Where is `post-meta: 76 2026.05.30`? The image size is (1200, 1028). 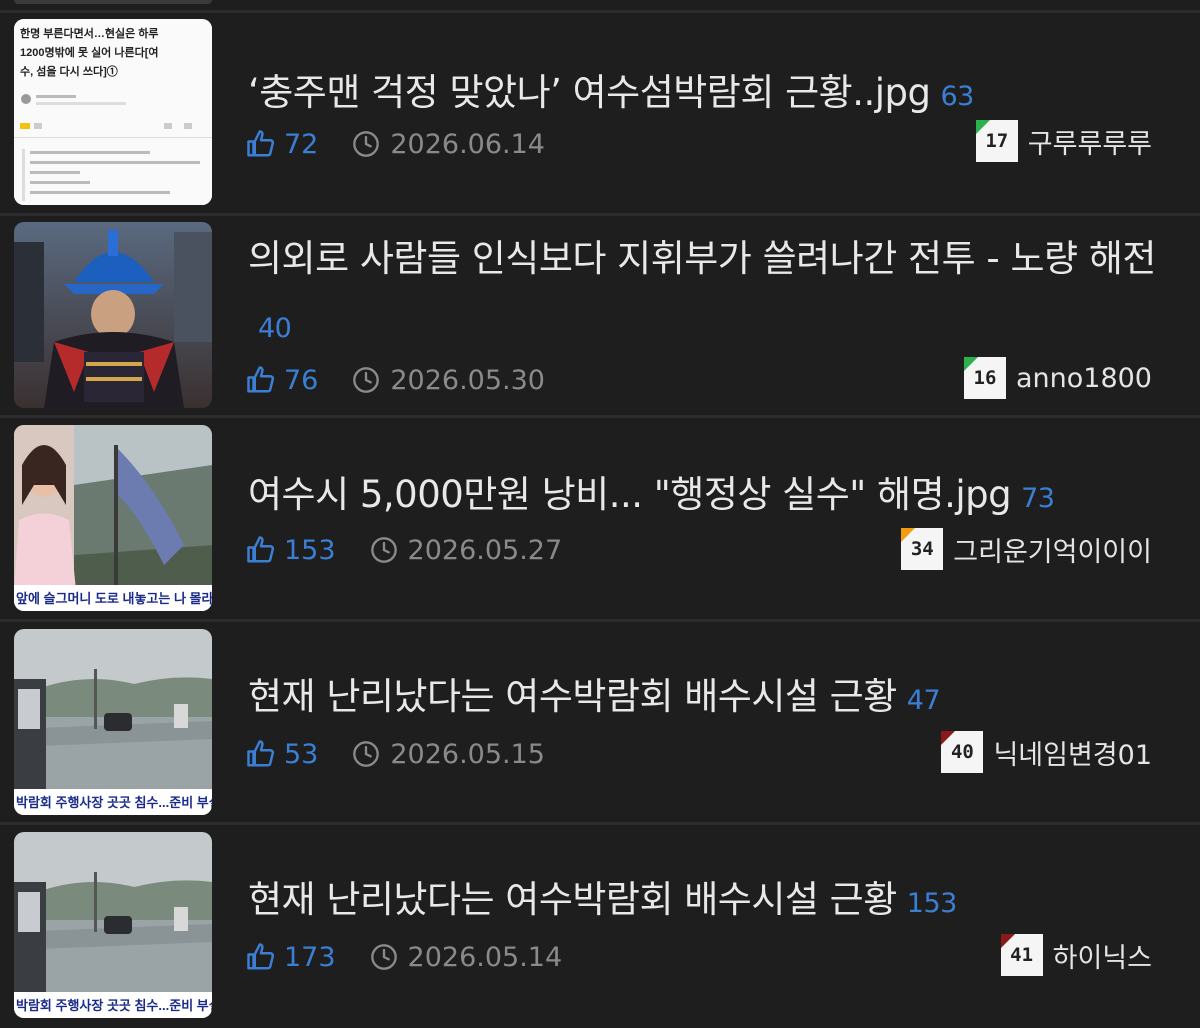 post-meta: 76 2026.05.30 is located at coordinates (395, 380).